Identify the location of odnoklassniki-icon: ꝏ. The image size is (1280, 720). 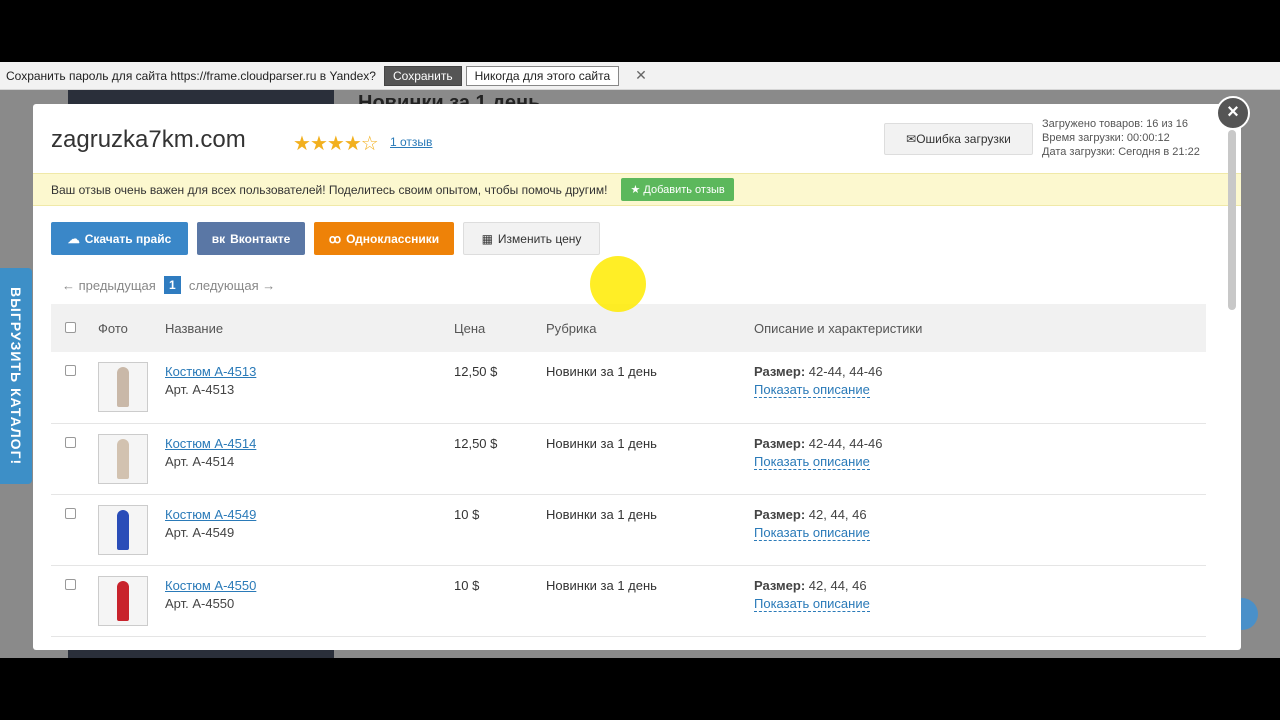
(335, 238).